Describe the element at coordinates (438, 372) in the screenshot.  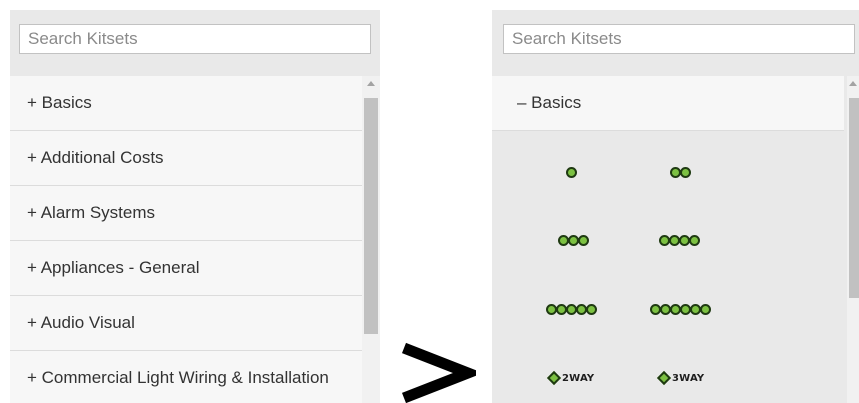
I see `transition-arrow-icon` at that location.